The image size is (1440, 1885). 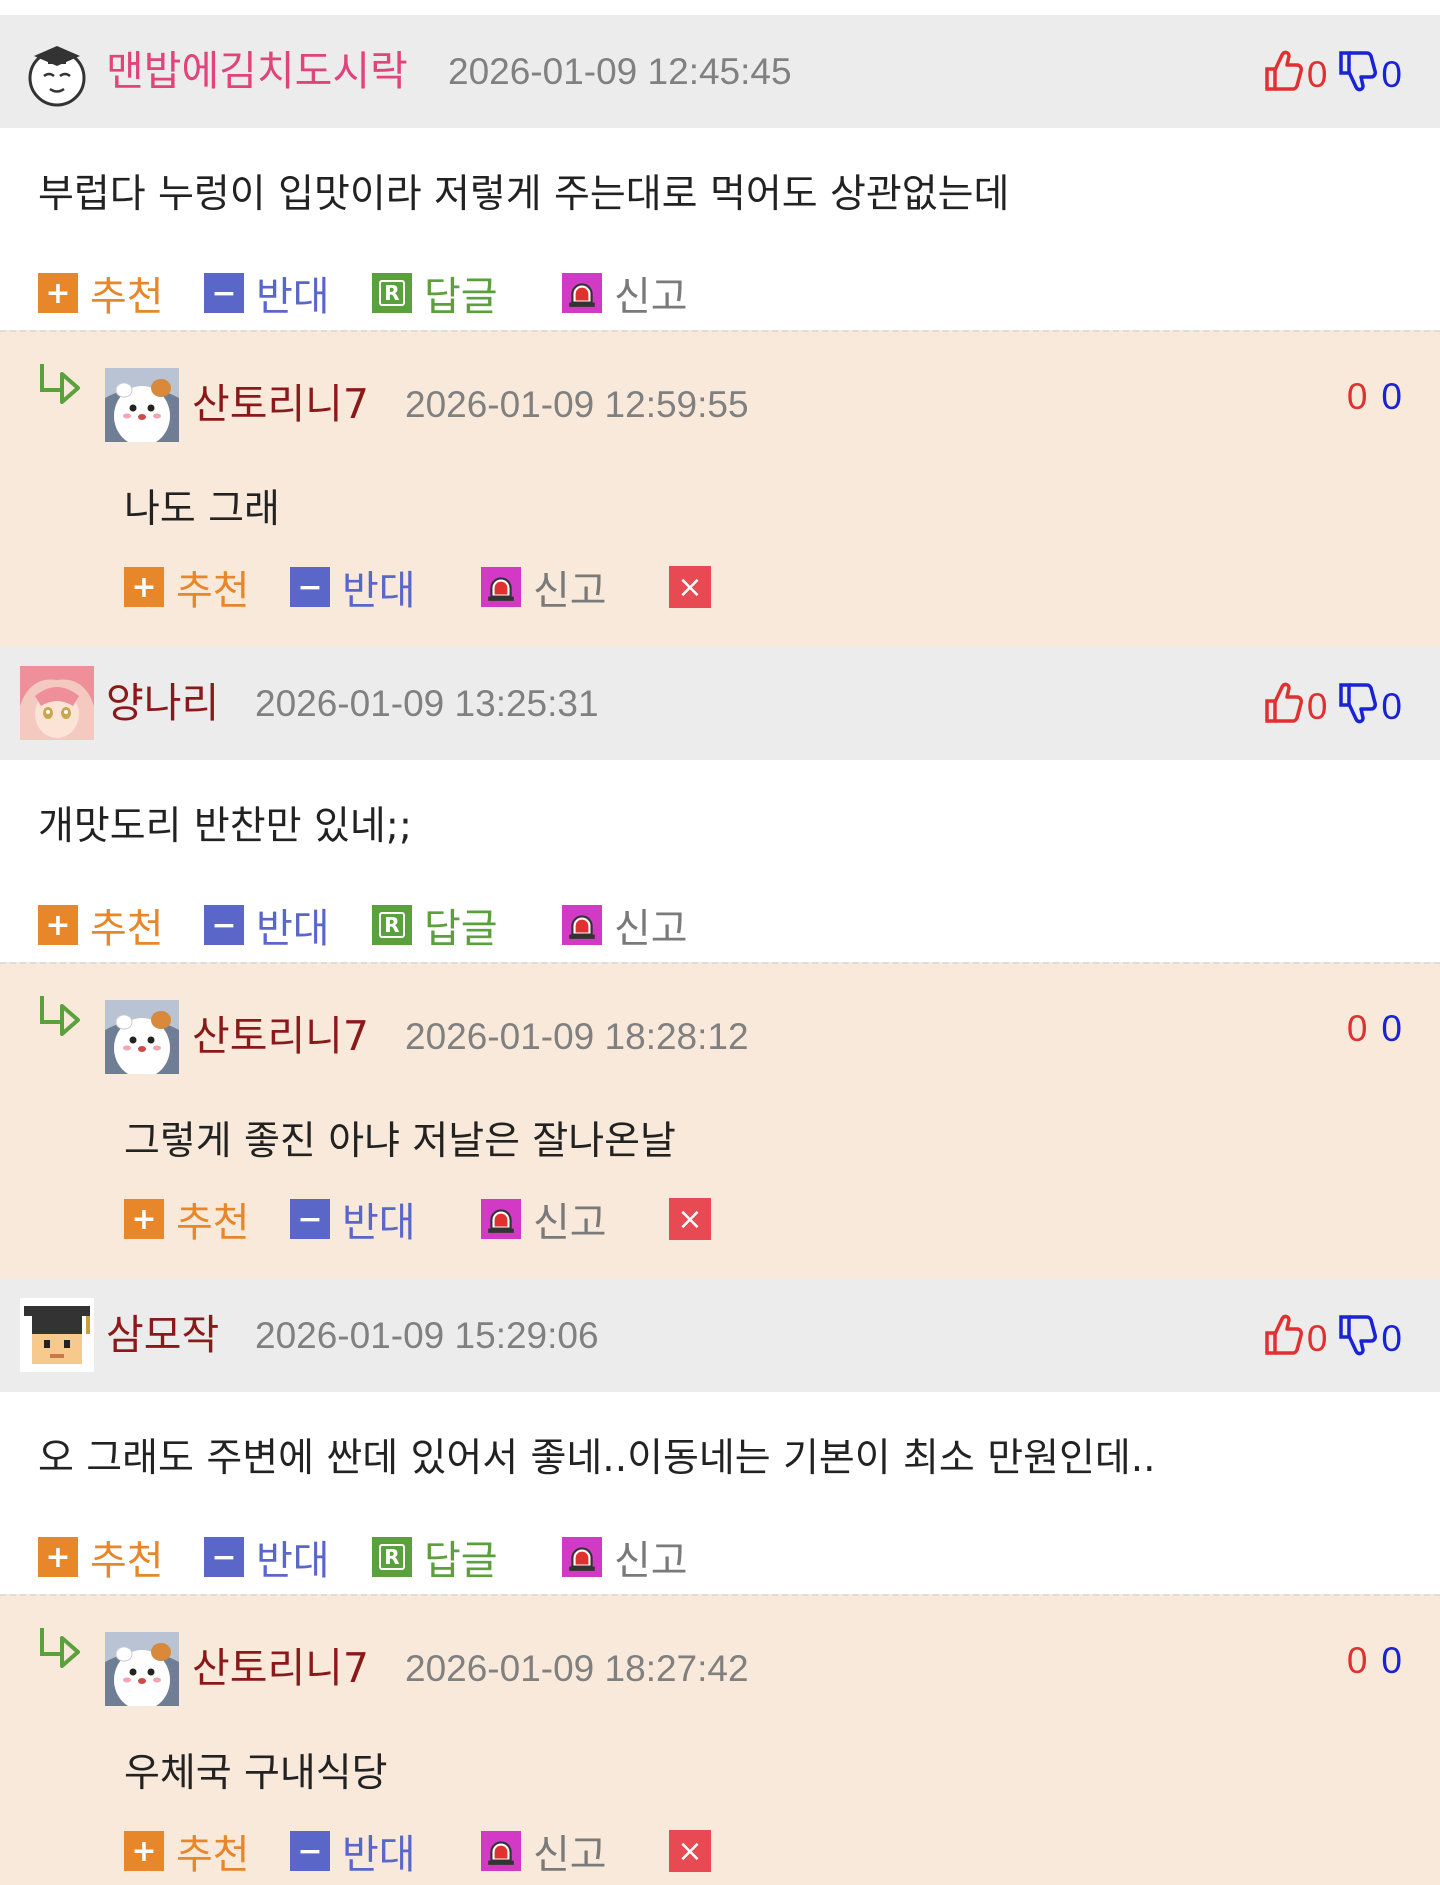 What do you see at coordinates (620, 71) in the screenshot?
I see `comment-date: 2026-01-09 12:45:45` at bounding box center [620, 71].